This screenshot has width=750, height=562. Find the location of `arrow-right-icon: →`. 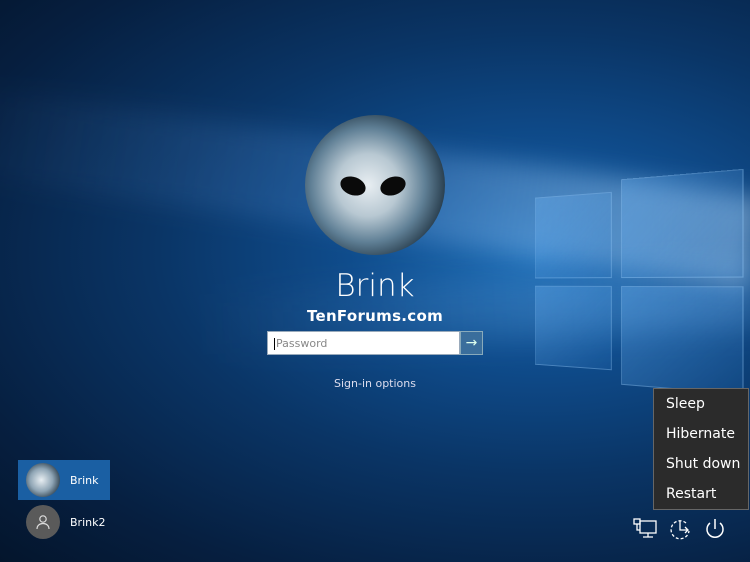

arrow-right-icon: → is located at coordinates (472, 343).